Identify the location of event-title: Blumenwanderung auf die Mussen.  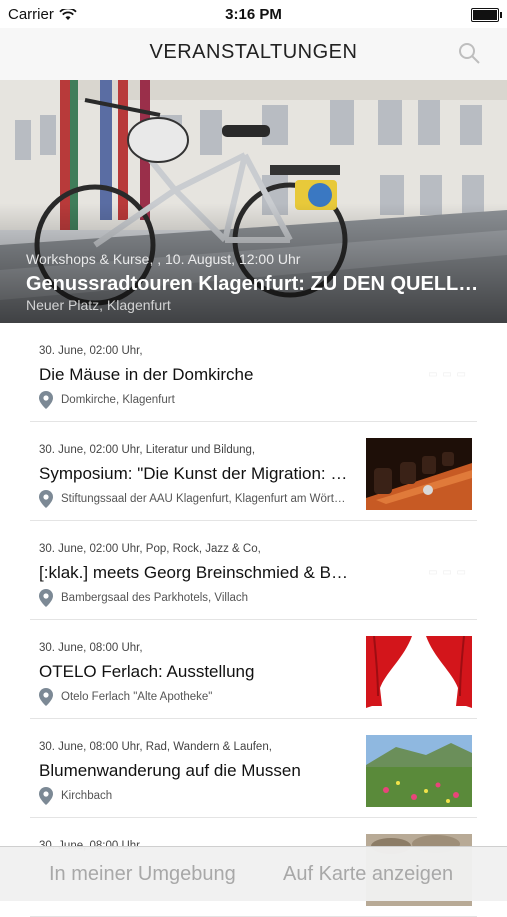
(170, 770).